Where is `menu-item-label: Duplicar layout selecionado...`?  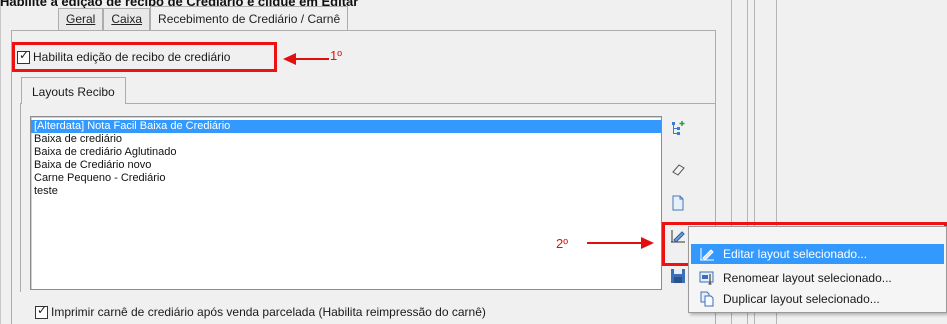 menu-item-label: Duplicar layout selecionado... is located at coordinates (801, 299).